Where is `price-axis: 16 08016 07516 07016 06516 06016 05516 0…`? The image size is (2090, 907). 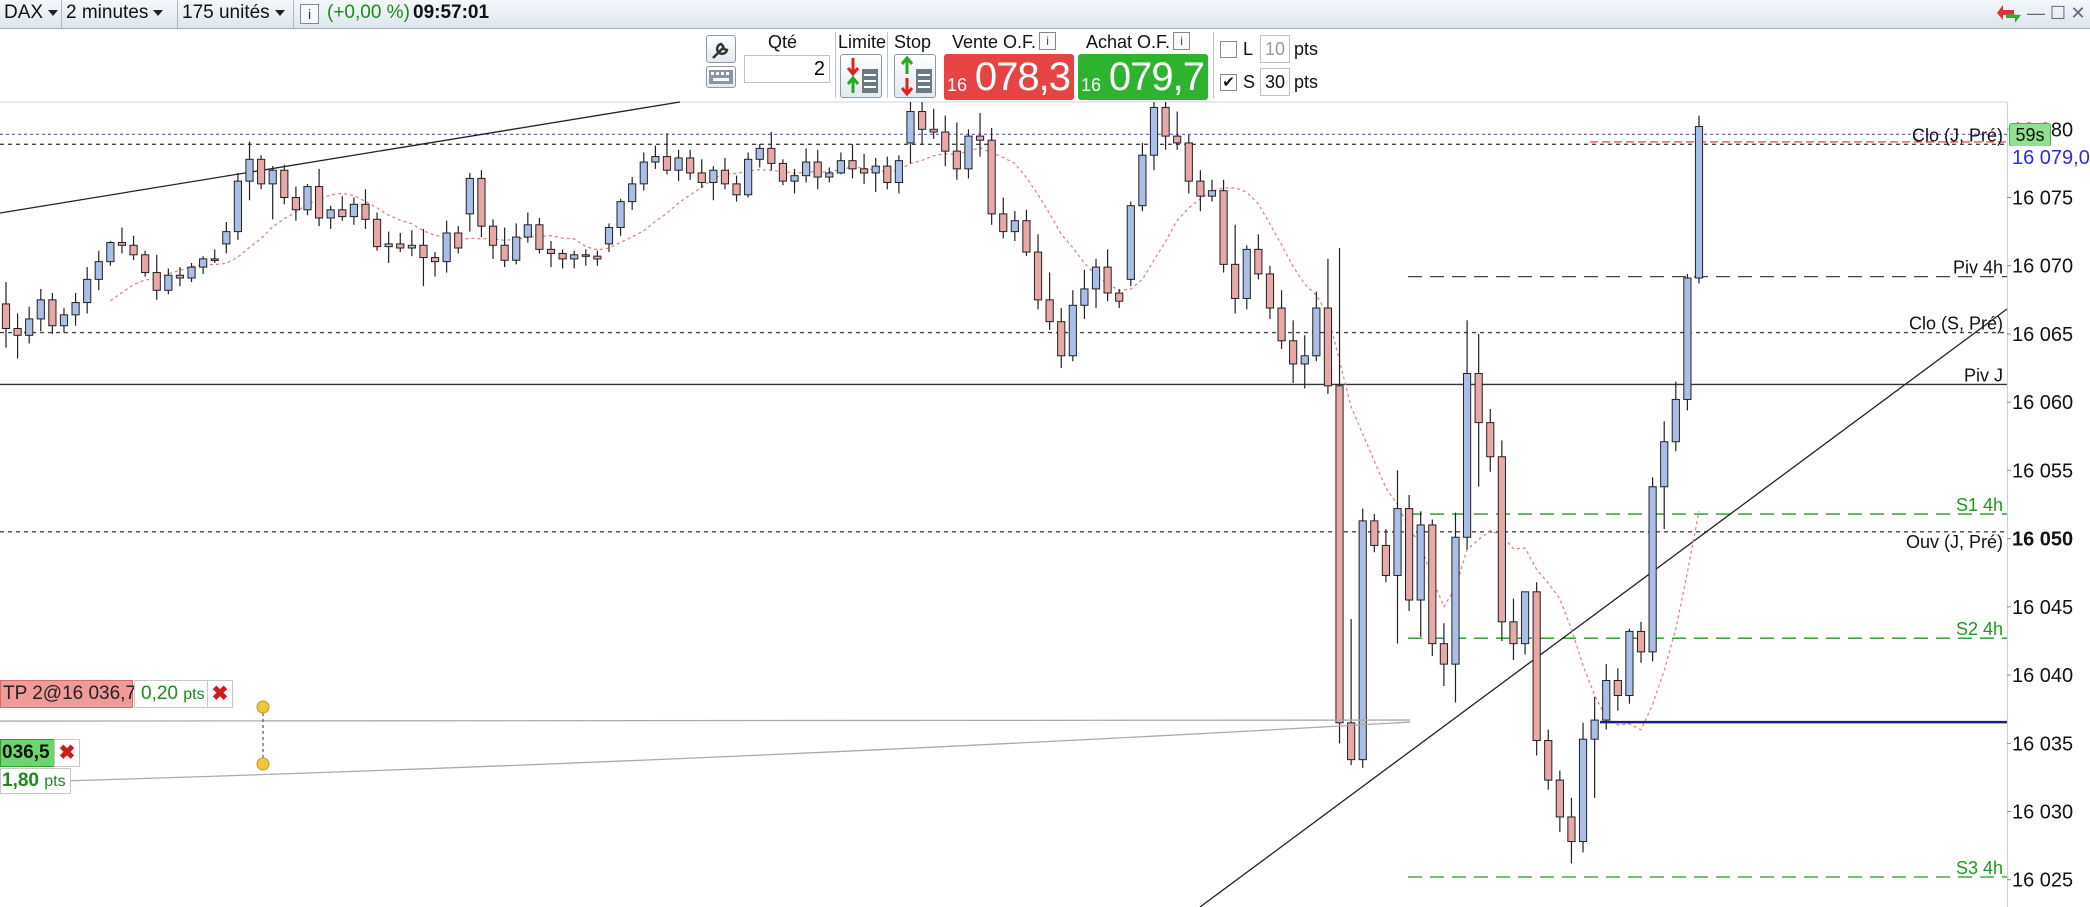 price-axis: 16 08016 07516 07016 06516 06016 05516 0… is located at coordinates (2040, 505).